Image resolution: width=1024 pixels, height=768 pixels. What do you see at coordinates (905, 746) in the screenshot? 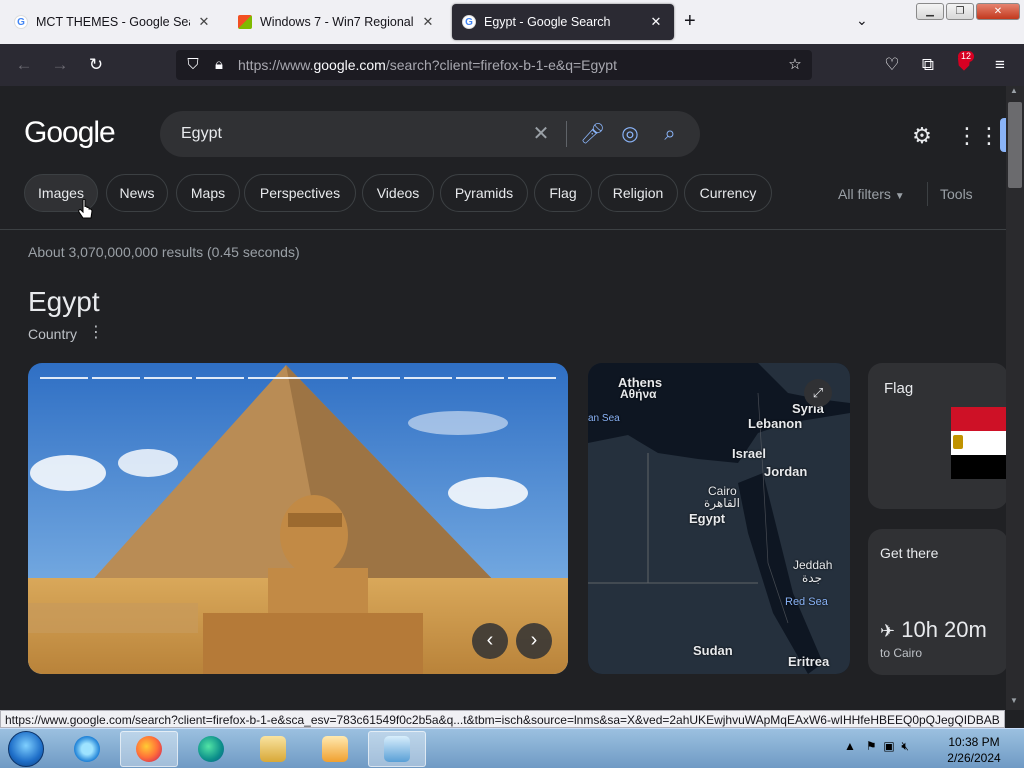
I see `volume-muted-icon: 🔇︎` at bounding box center [905, 746].